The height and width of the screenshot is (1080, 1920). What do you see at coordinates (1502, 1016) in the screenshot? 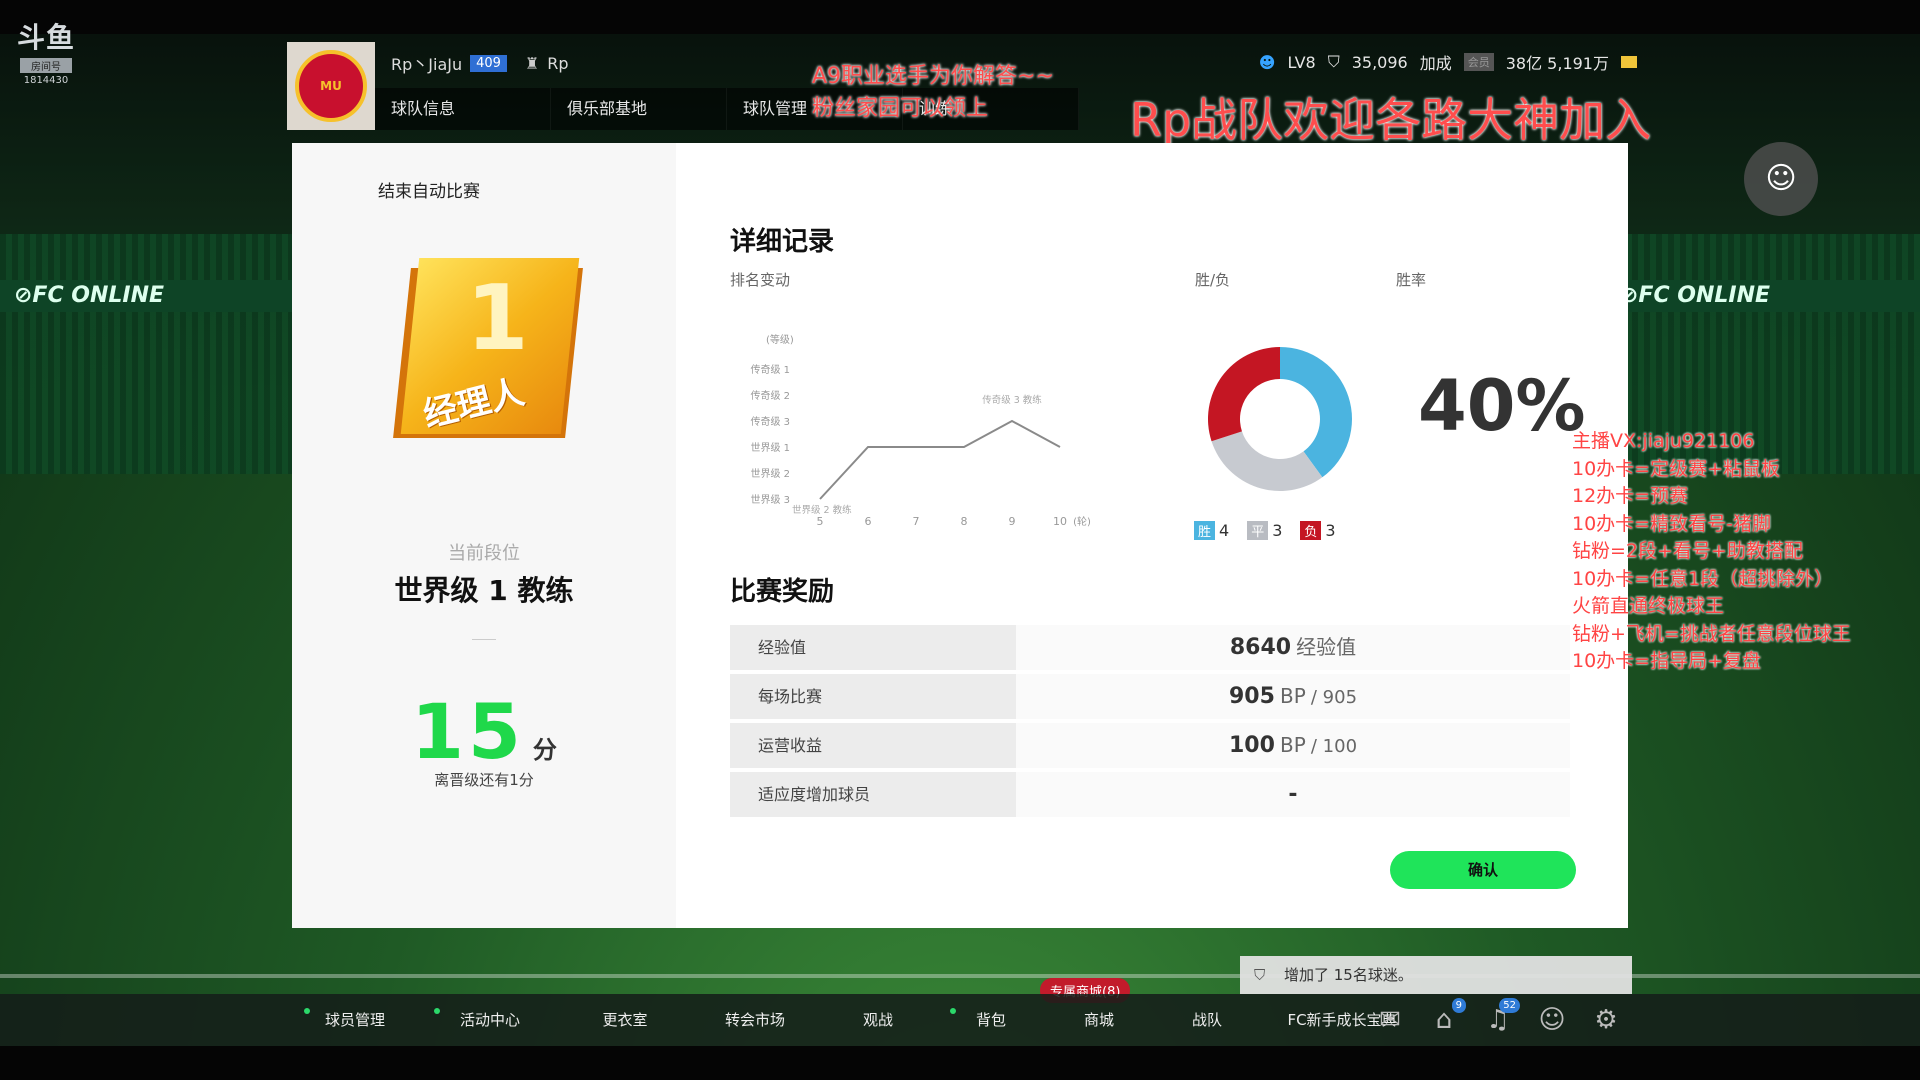
I see `bell-icon: ♫ 52` at bounding box center [1502, 1016].